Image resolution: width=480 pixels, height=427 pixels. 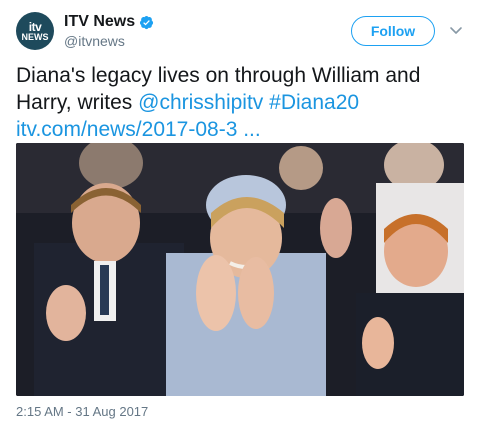 I want to click on follow-button: Follow, so click(x=393, y=31).